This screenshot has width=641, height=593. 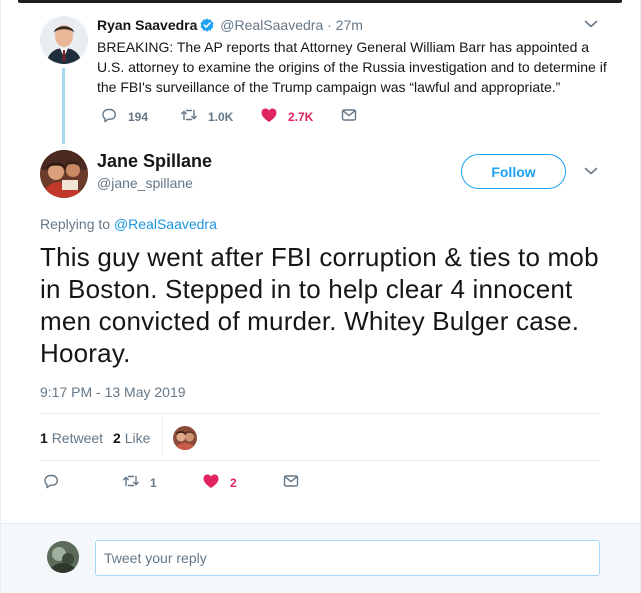 What do you see at coordinates (320, 460) in the screenshot?
I see `divider-bottom` at bounding box center [320, 460].